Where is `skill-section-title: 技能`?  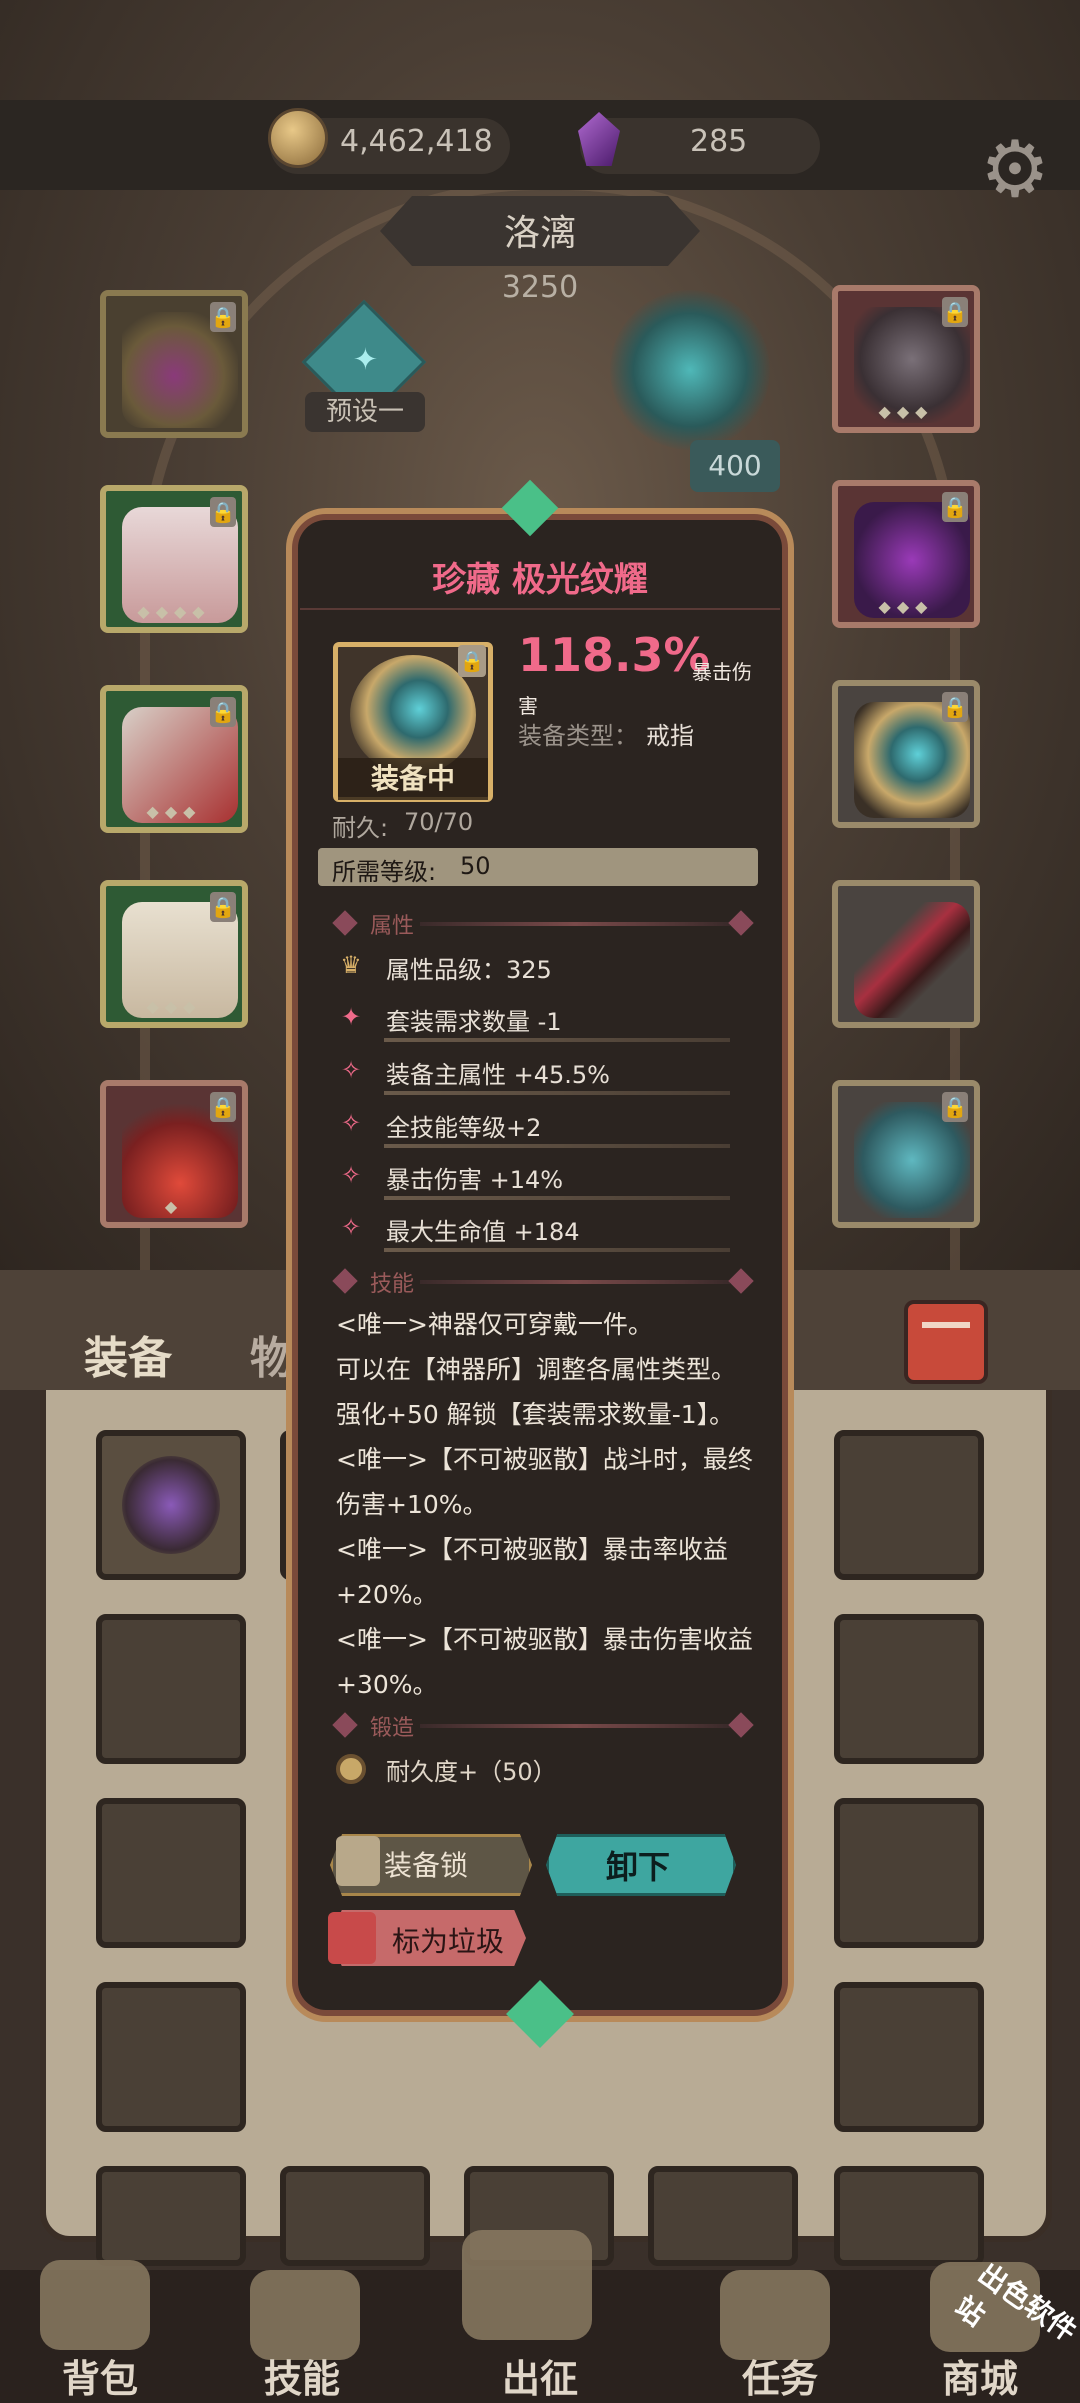
skill-section-title: 技能 is located at coordinates (392, 1284).